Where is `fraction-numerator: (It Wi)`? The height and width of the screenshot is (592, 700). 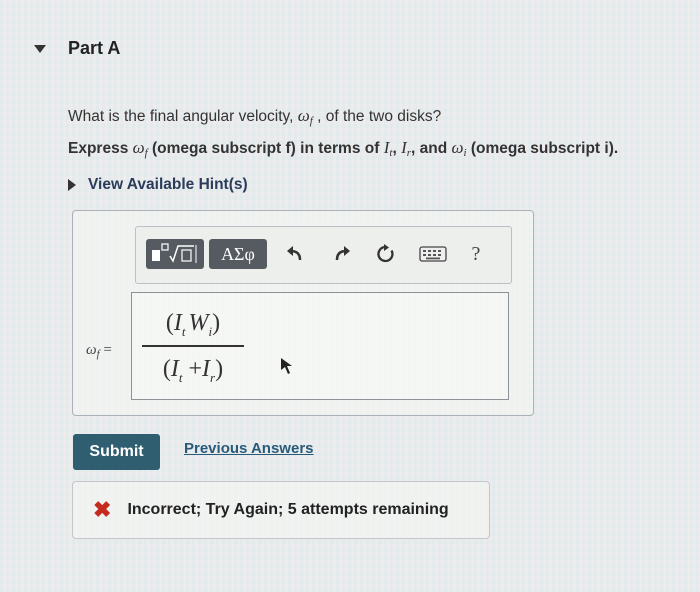
fraction-numerator: (It Wi) is located at coordinates (193, 323).